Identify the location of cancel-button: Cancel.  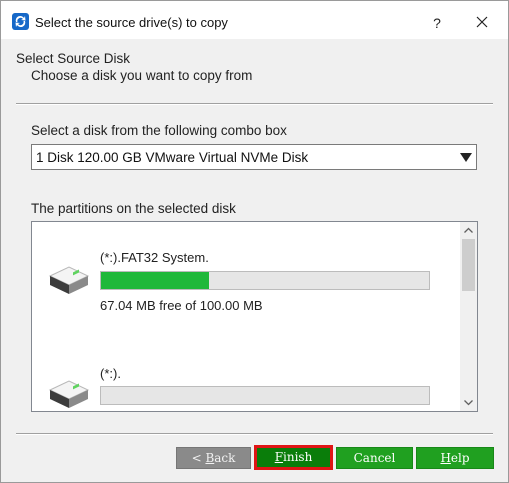
(374, 458).